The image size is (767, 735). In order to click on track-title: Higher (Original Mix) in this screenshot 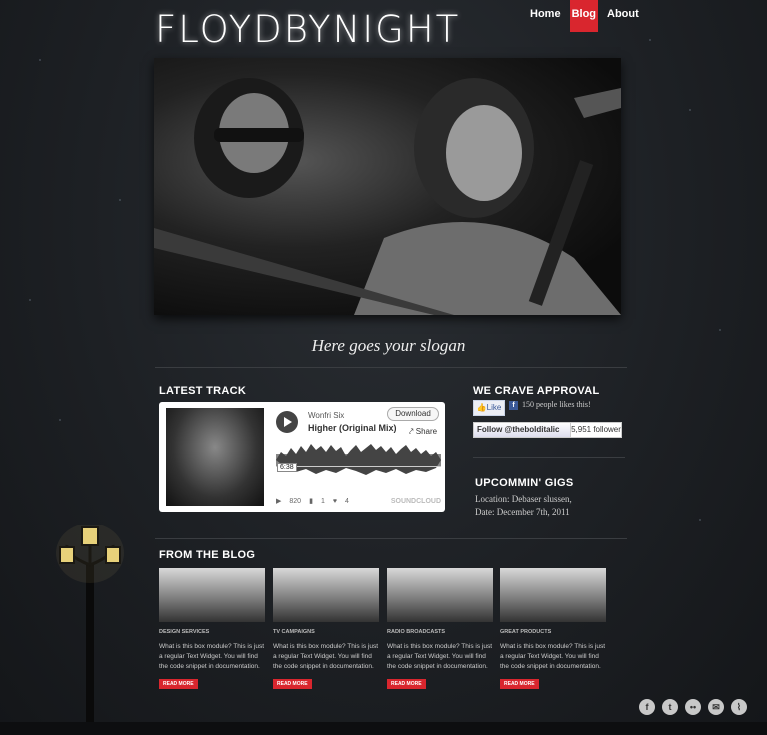, I will do `click(352, 428)`.